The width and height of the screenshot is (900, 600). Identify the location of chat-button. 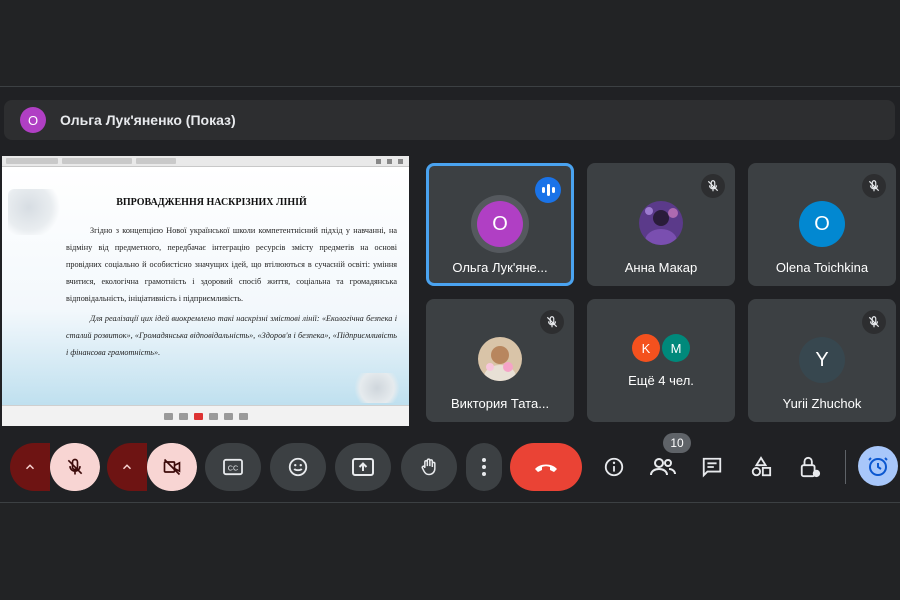
(712, 467).